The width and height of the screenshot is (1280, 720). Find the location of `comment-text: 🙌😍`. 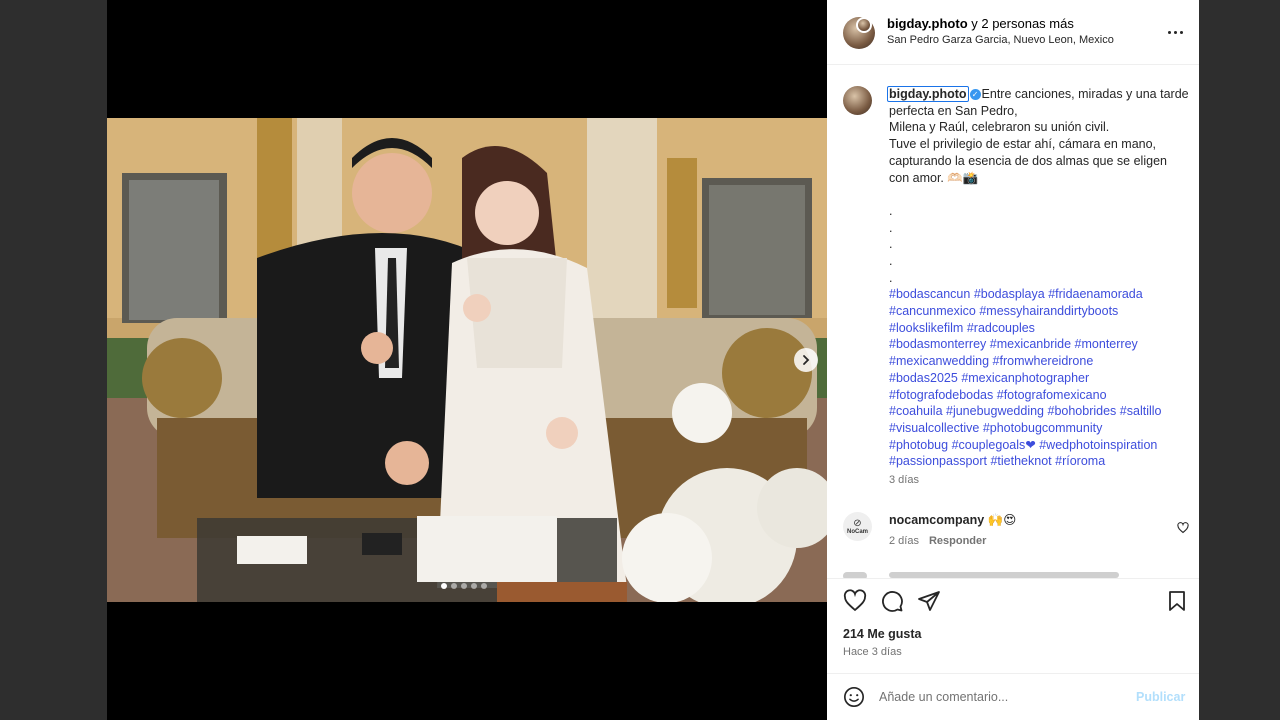

comment-text: 🙌😍 is located at coordinates (1000, 520).